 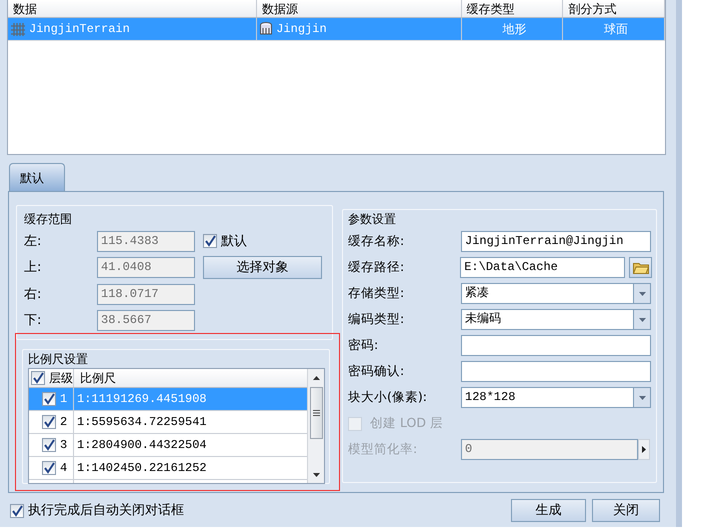 I want to click on grip-icon, so click(x=316, y=413).